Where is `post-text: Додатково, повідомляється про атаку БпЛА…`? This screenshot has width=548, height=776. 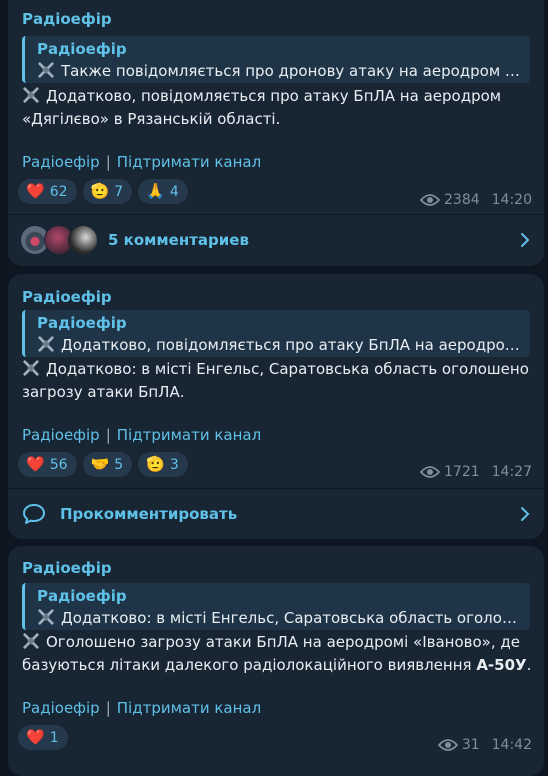 post-text: Додатково, повідомляється про атаку БпЛА… is located at coordinates (277, 108).